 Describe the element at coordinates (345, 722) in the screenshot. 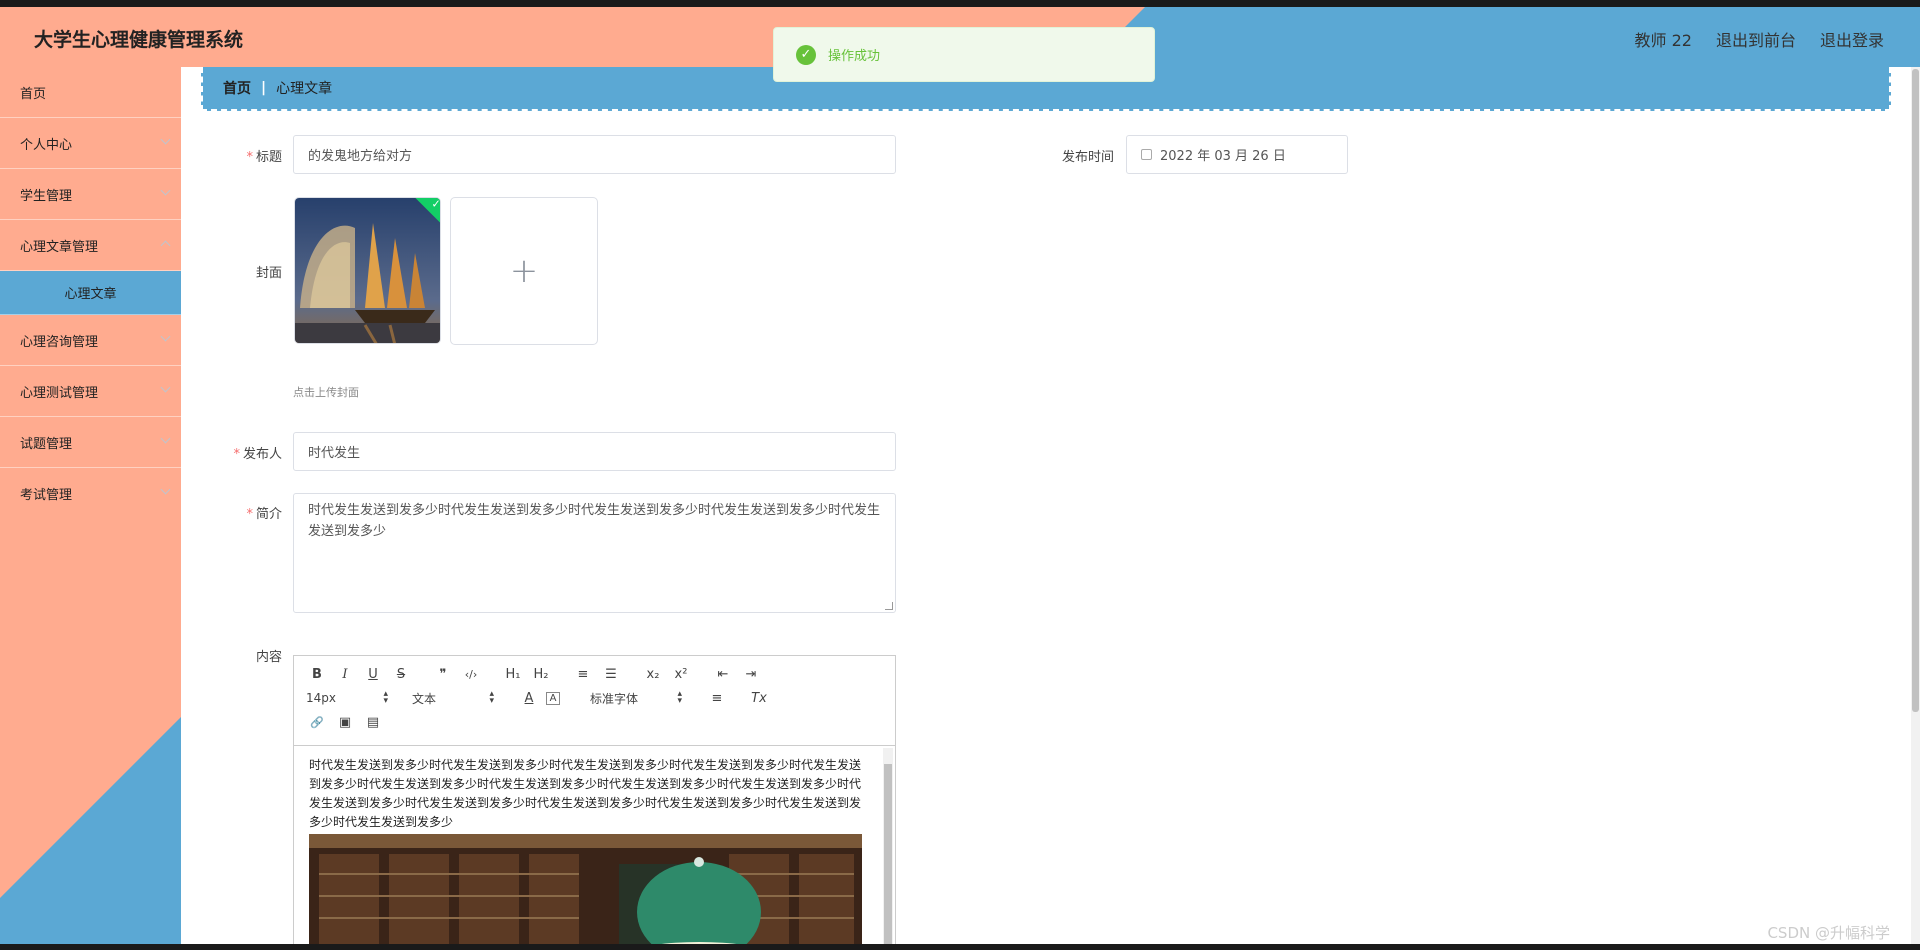

I see `image-button: ▣` at that location.